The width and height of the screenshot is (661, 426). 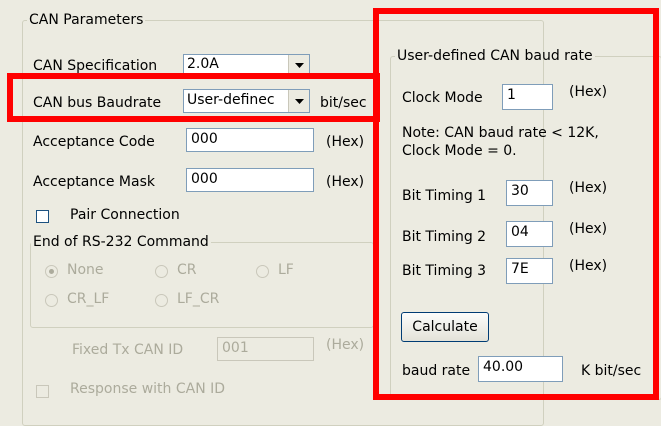 What do you see at coordinates (250, 140) in the screenshot?
I see `acceptance-code-input: 000` at bounding box center [250, 140].